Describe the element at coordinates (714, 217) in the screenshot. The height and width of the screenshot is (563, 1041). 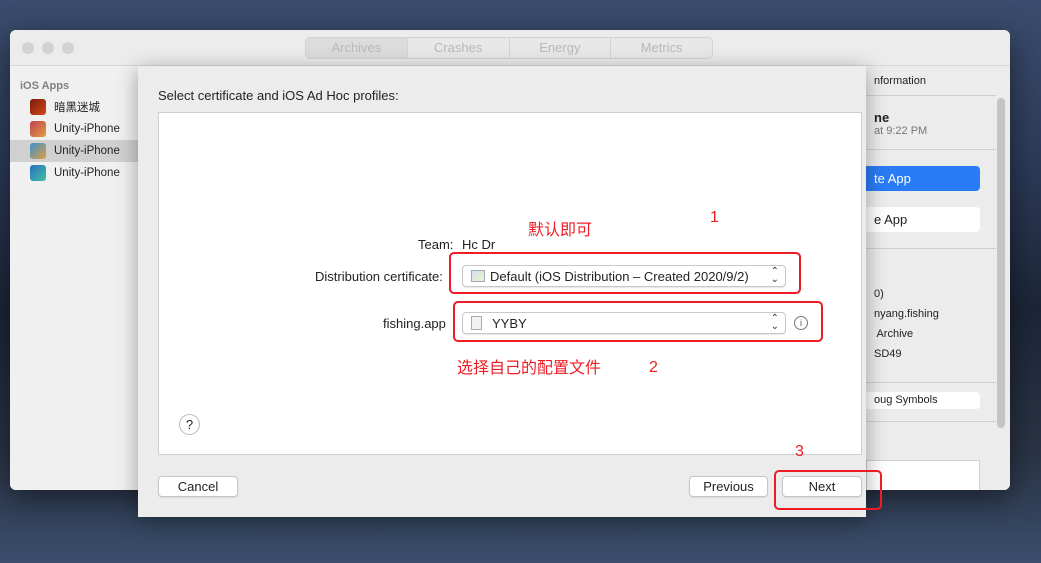
I see `annotation-number-1: 1` at that location.